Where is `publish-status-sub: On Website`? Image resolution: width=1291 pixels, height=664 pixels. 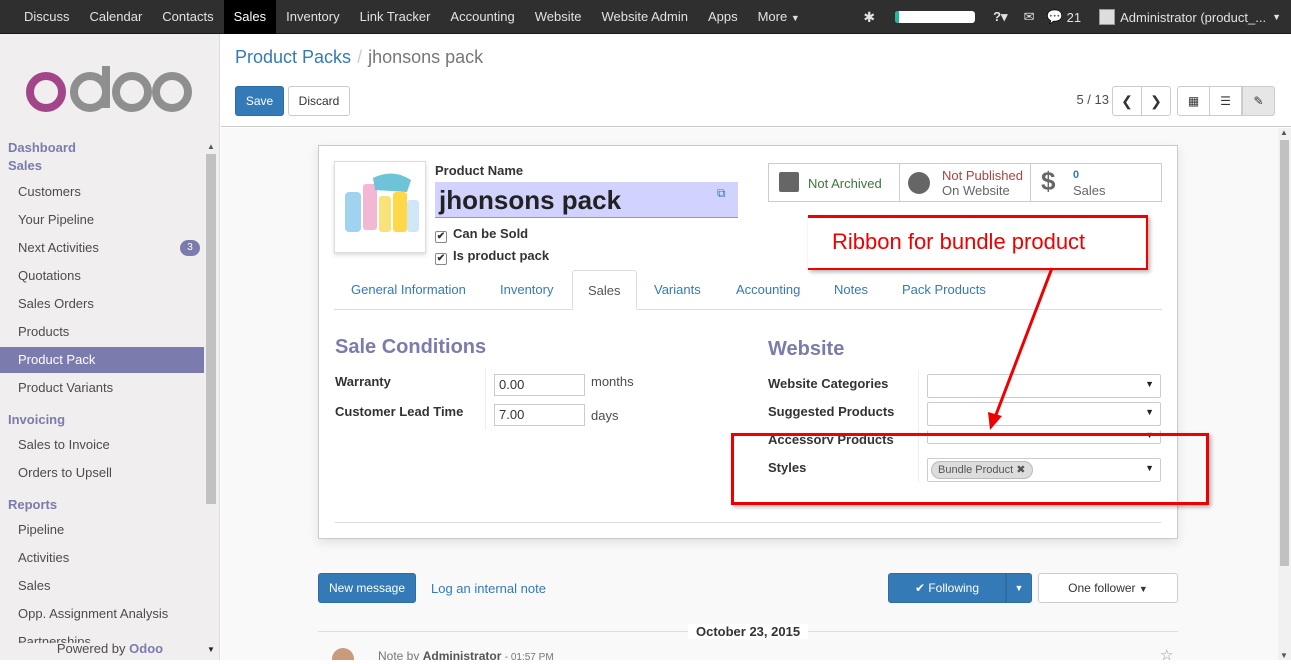 publish-status-sub: On Website is located at coordinates (976, 190).